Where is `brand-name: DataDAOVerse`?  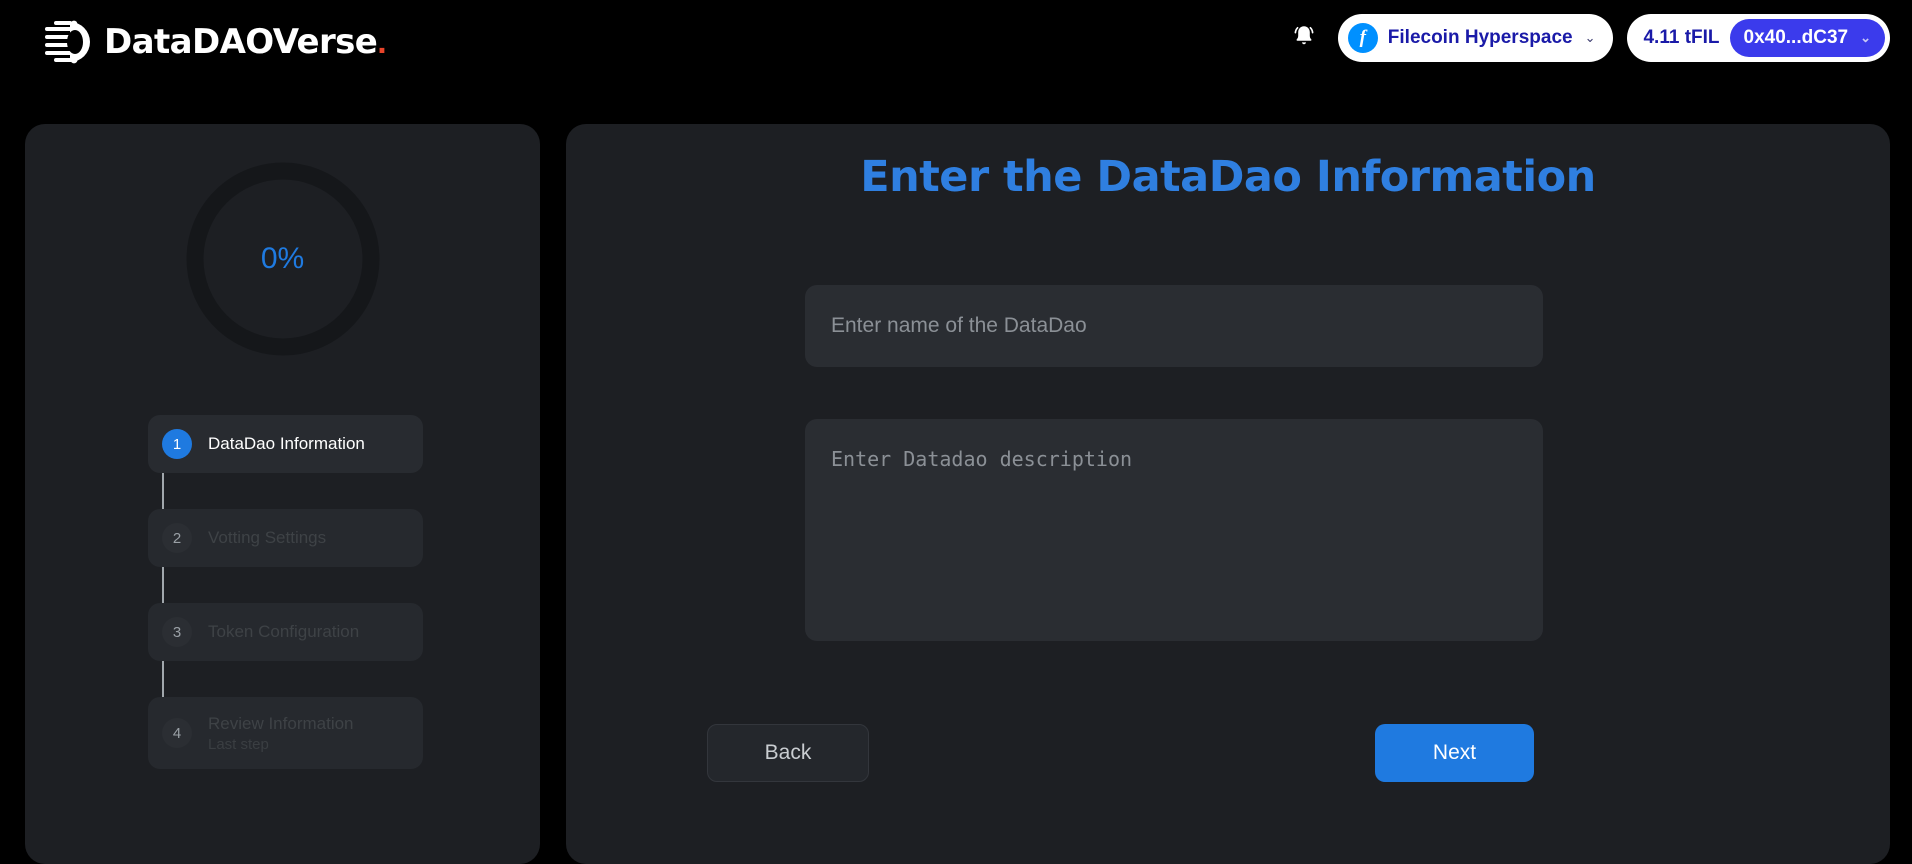 brand-name: DataDAOVerse is located at coordinates (241, 42).